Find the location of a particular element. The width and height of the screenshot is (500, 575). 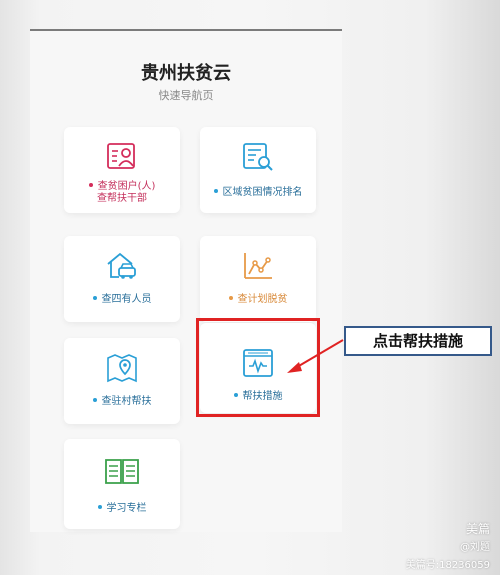

open-book-icon is located at coordinates (122, 471).